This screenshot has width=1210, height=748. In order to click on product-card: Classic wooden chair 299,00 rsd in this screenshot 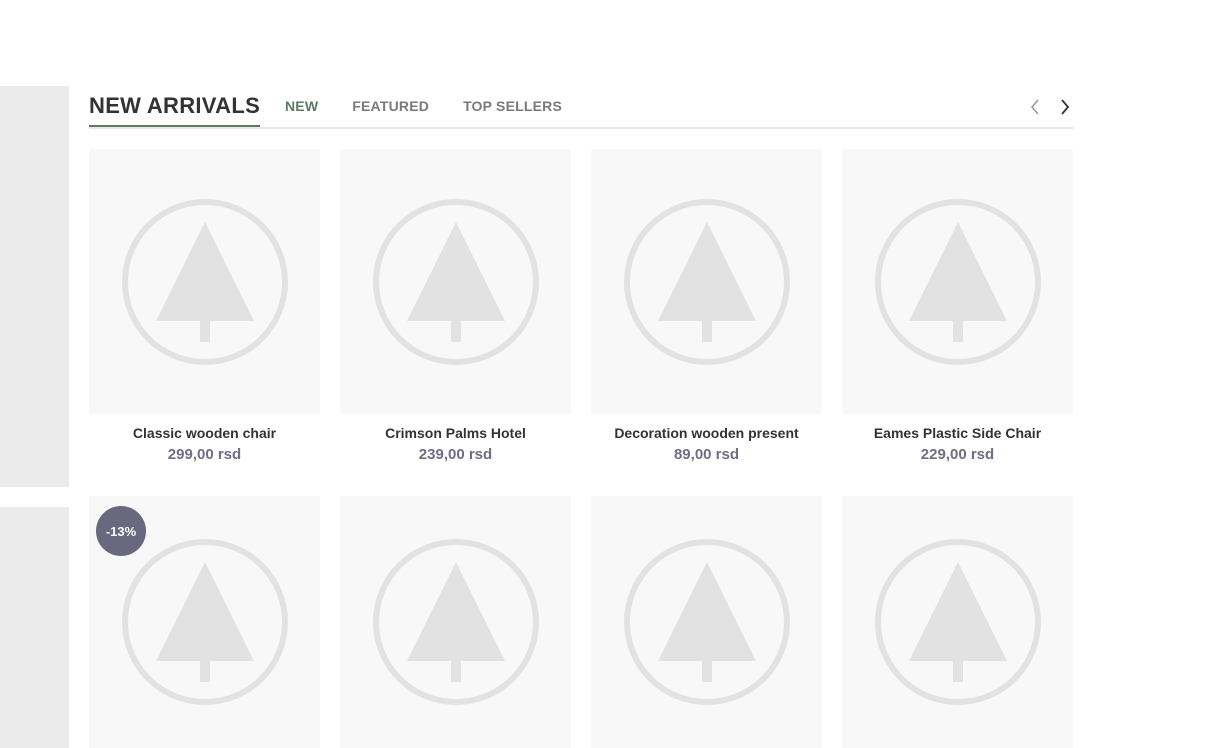, I will do `click(204, 306)`.